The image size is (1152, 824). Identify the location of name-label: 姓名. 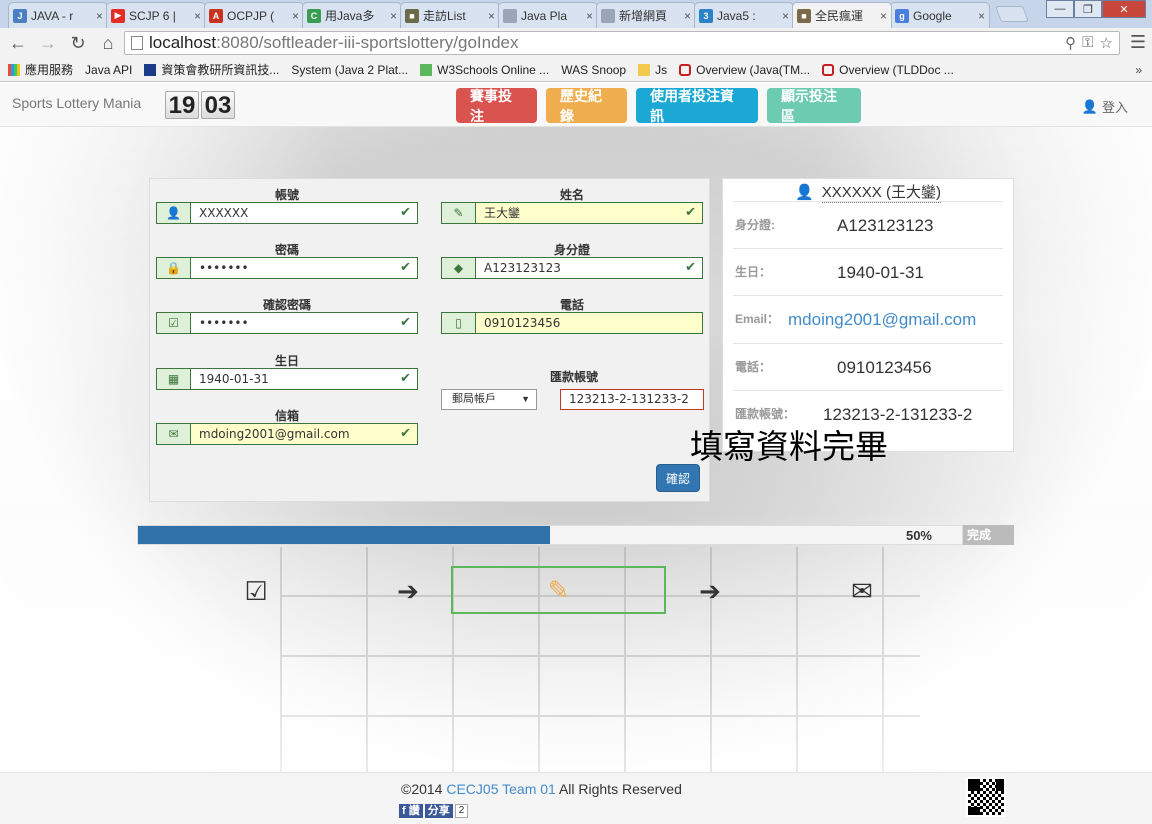
(571, 195).